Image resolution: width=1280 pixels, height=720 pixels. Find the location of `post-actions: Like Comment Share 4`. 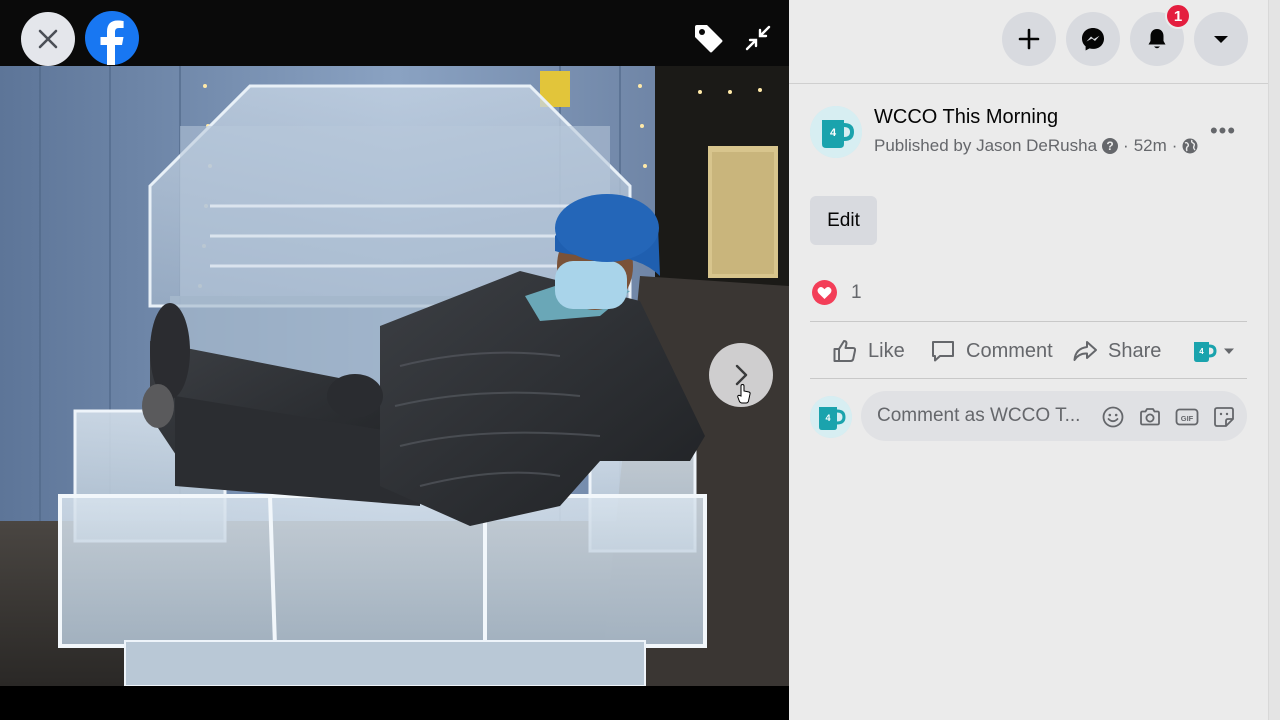

post-actions: Like Comment Share 4 is located at coordinates (1028, 351).